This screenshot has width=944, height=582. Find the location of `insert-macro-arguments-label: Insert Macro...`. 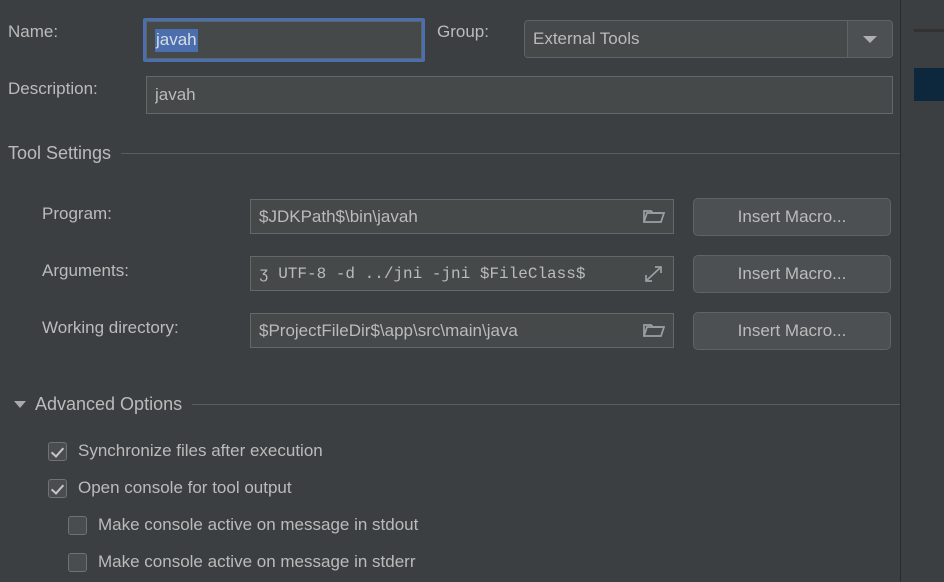

insert-macro-arguments-label: Insert Macro... is located at coordinates (792, 273).